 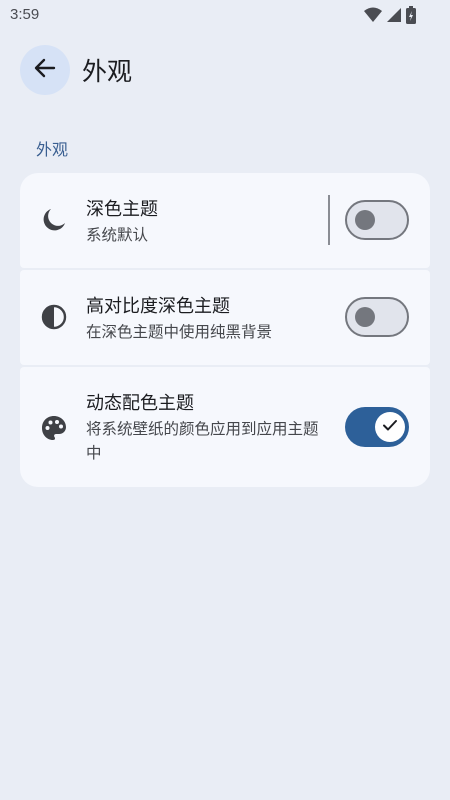 I want to click on status-time: 3:59, so click(x=25, y=14).